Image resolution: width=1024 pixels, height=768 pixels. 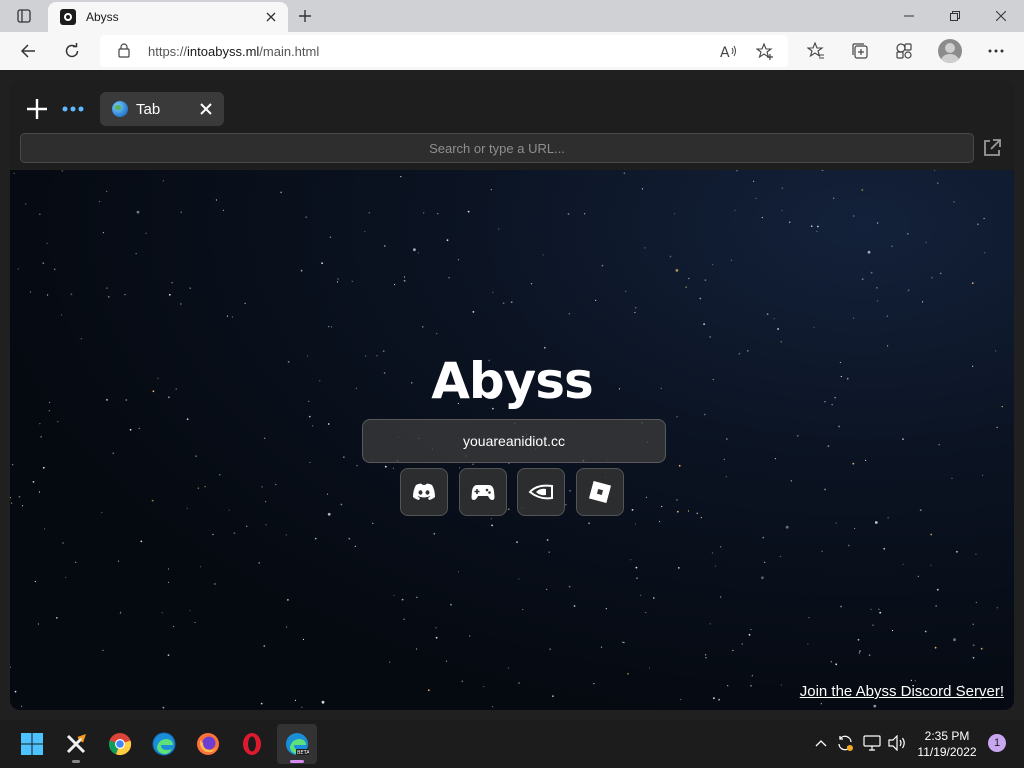 What do you see at coordinates (297, 744) in the screenshot?
I see `edge-beta-icon: BETA` at bounding box center [297, 744].